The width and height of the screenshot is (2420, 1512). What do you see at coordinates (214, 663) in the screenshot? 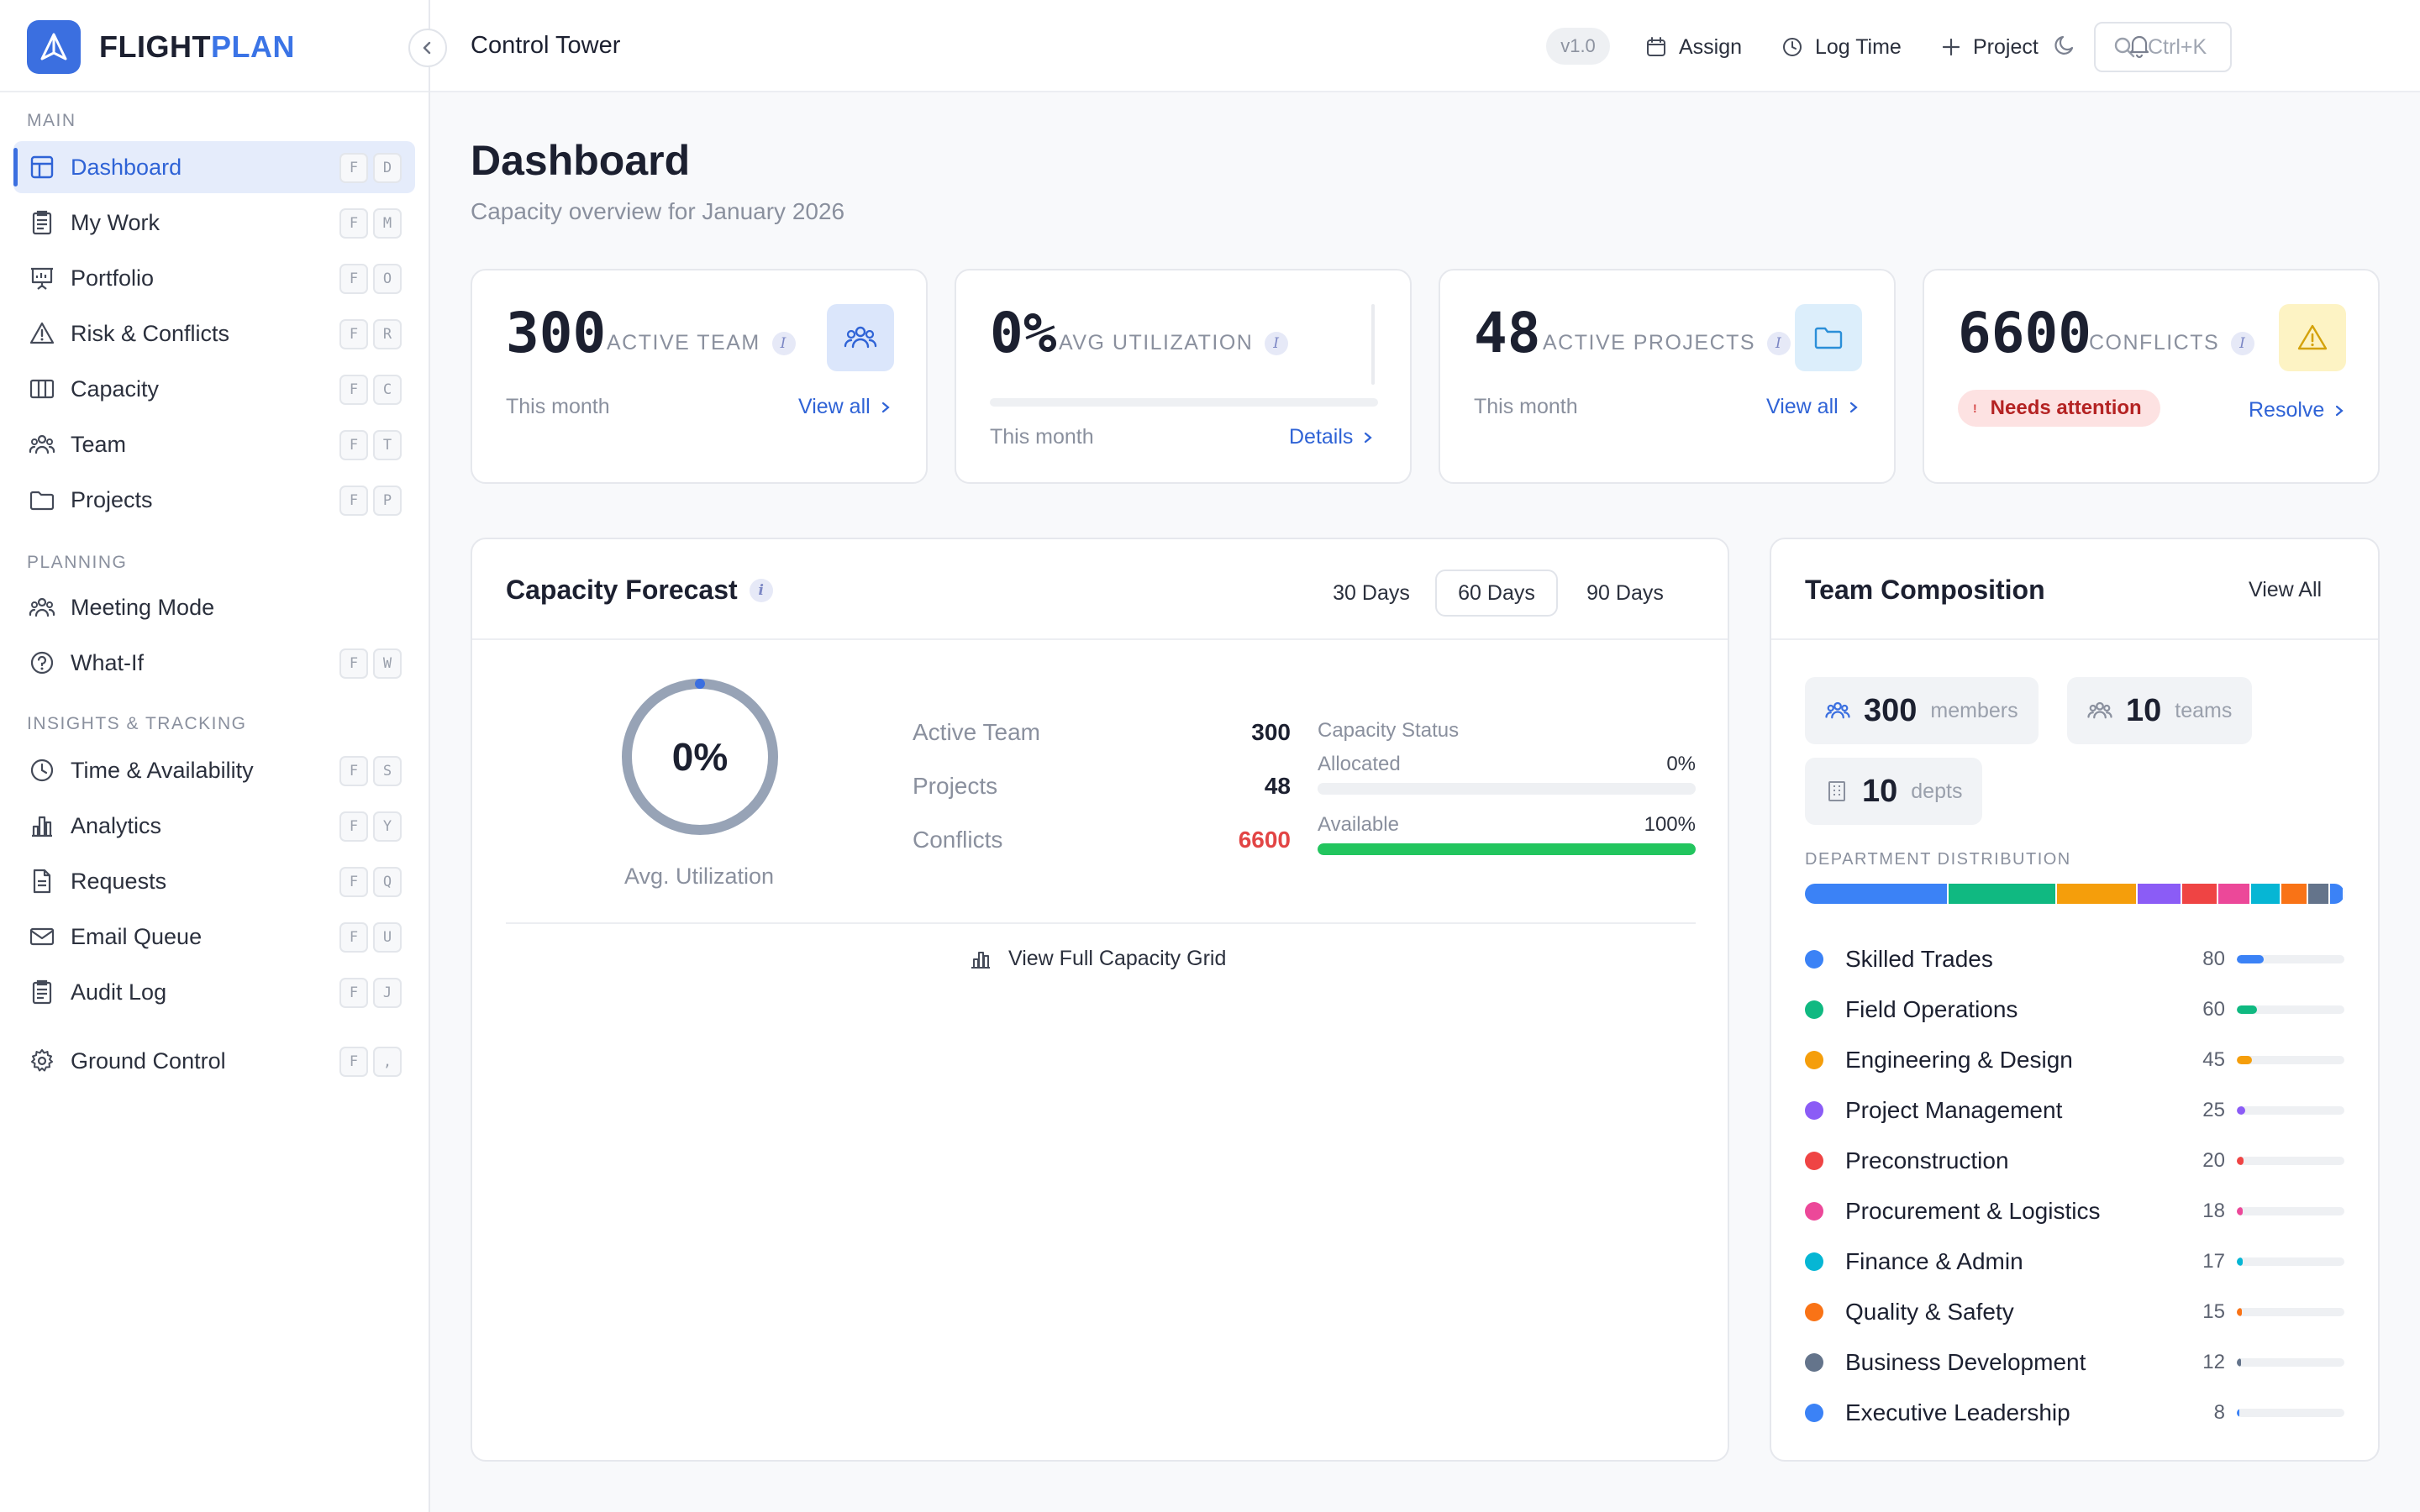
I see `sidebar-item-what-if: What-If F W` at bounding box center [214, 663].